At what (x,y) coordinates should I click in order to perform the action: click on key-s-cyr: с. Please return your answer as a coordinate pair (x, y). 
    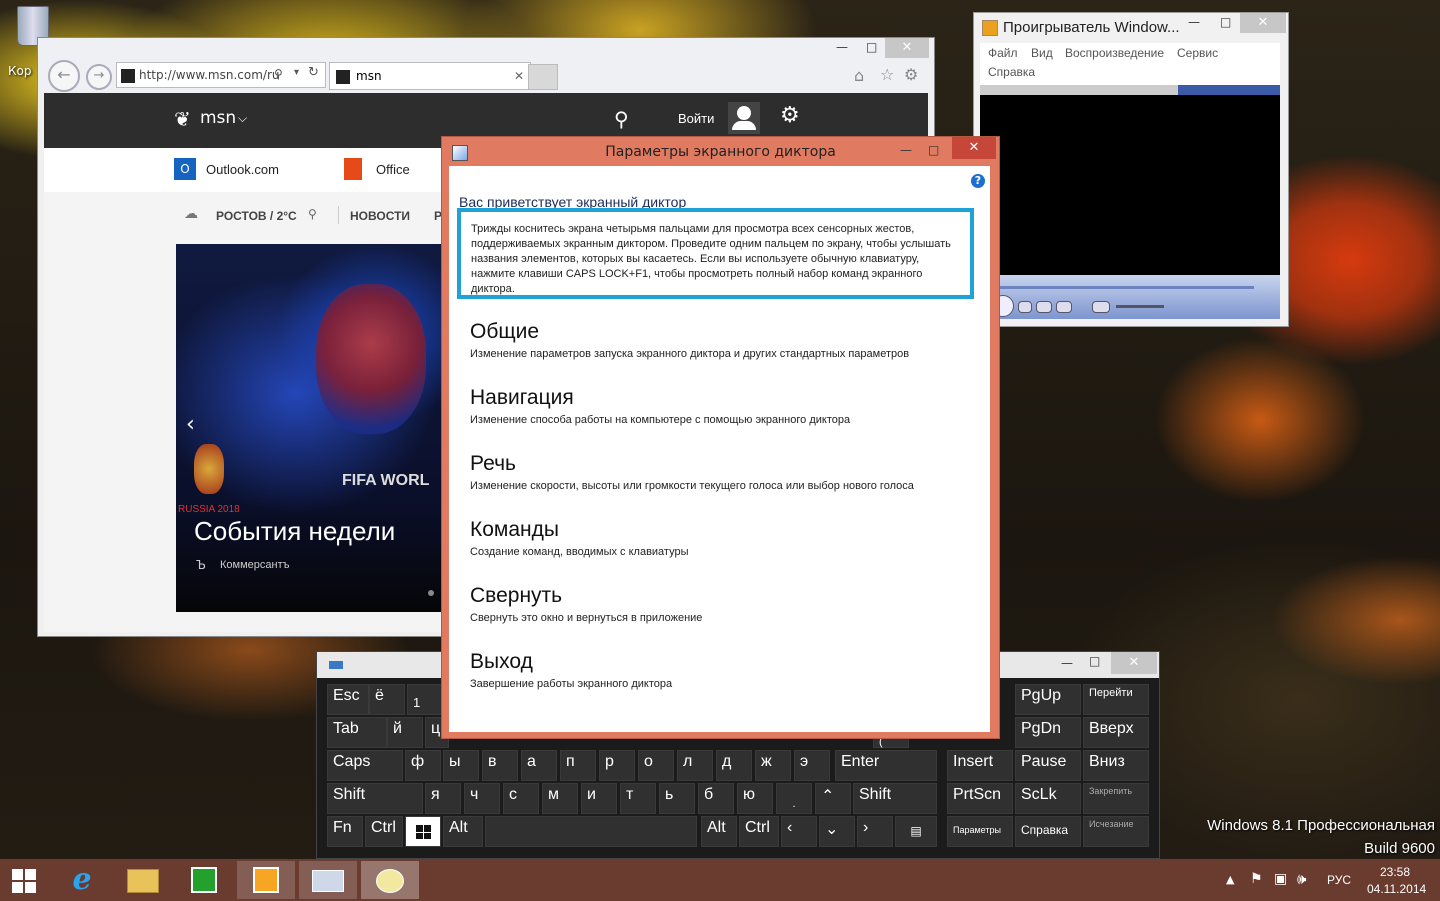
    Looking at the image, I should click on (521, 798).